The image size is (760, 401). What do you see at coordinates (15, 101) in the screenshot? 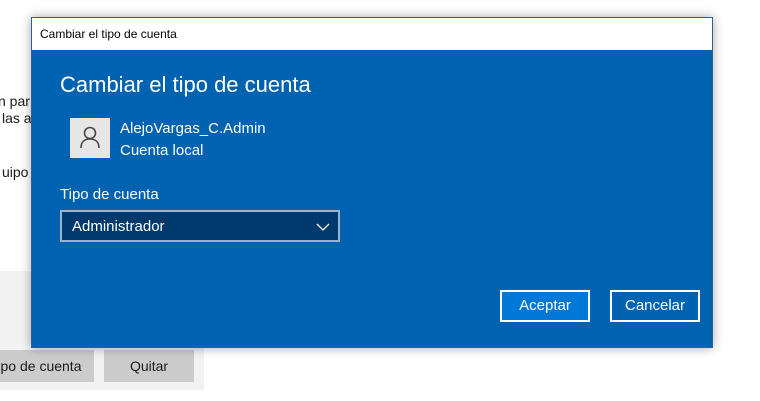
I see `background-text-line: n par` at bounding box center [15, 101].